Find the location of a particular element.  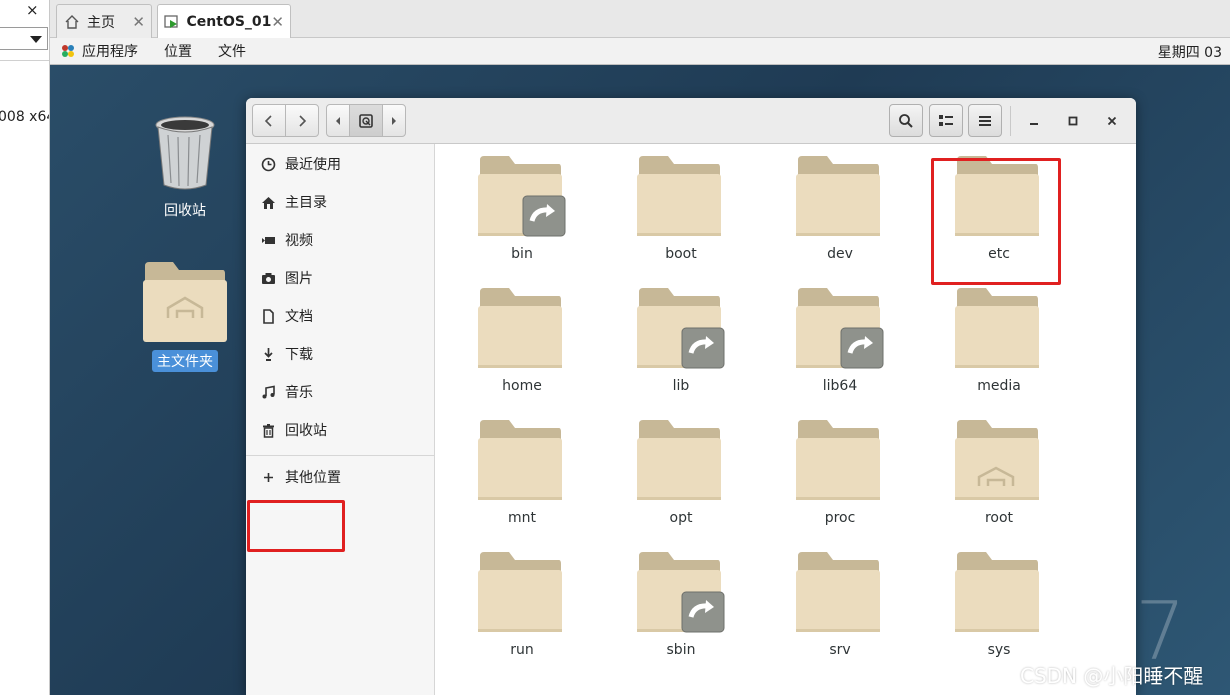

desktop-home-label: 主文件夹 is located at coordinates (185, 361).